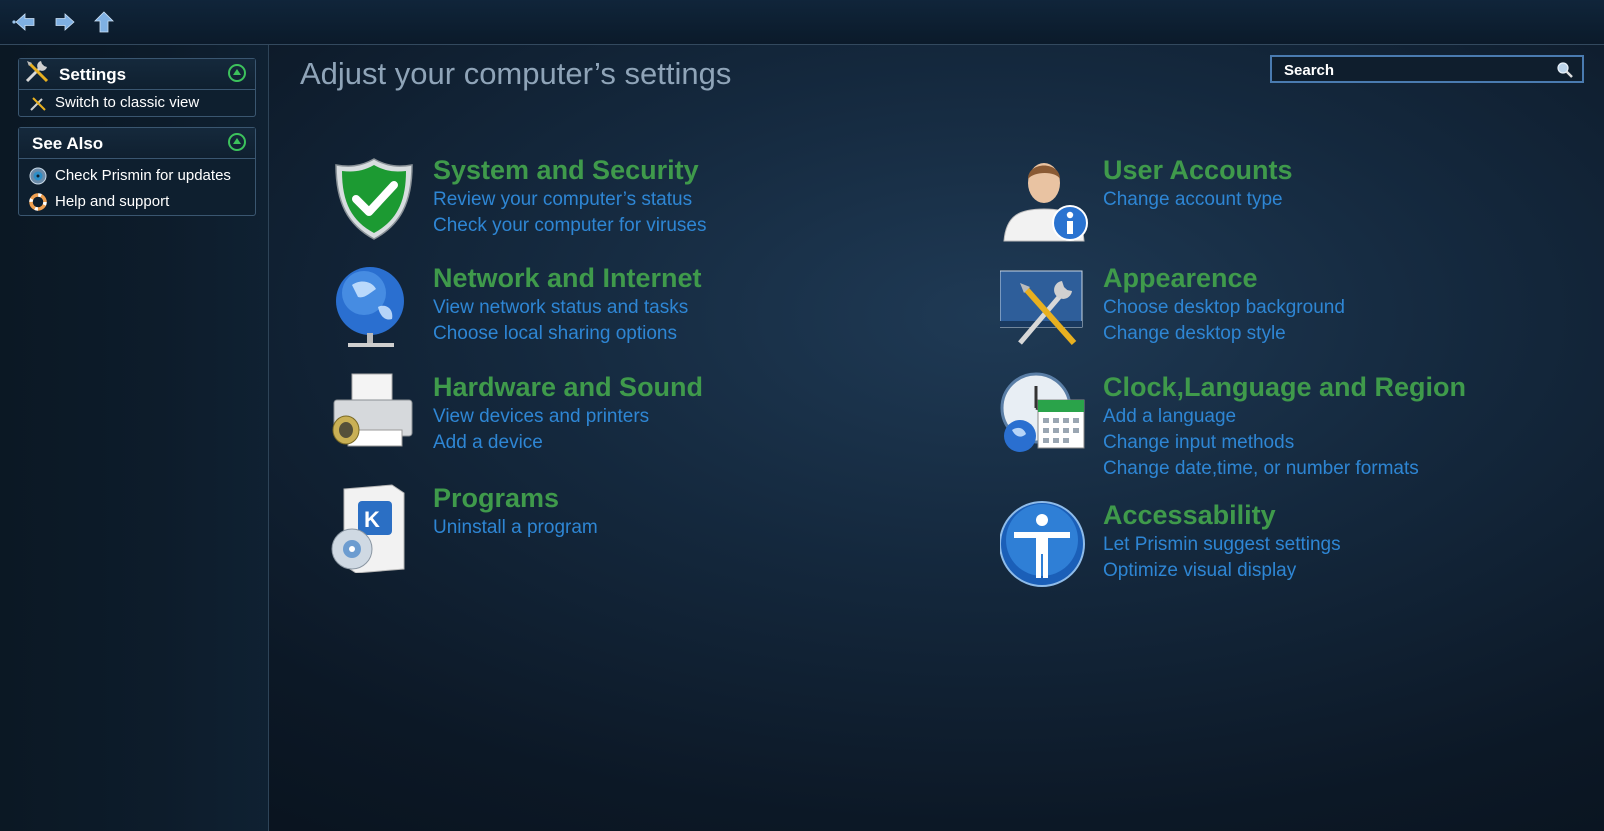 The height and width of the screenshot is (831, 1604). I want to click on category-title: Accessability, so click(1189, 515).